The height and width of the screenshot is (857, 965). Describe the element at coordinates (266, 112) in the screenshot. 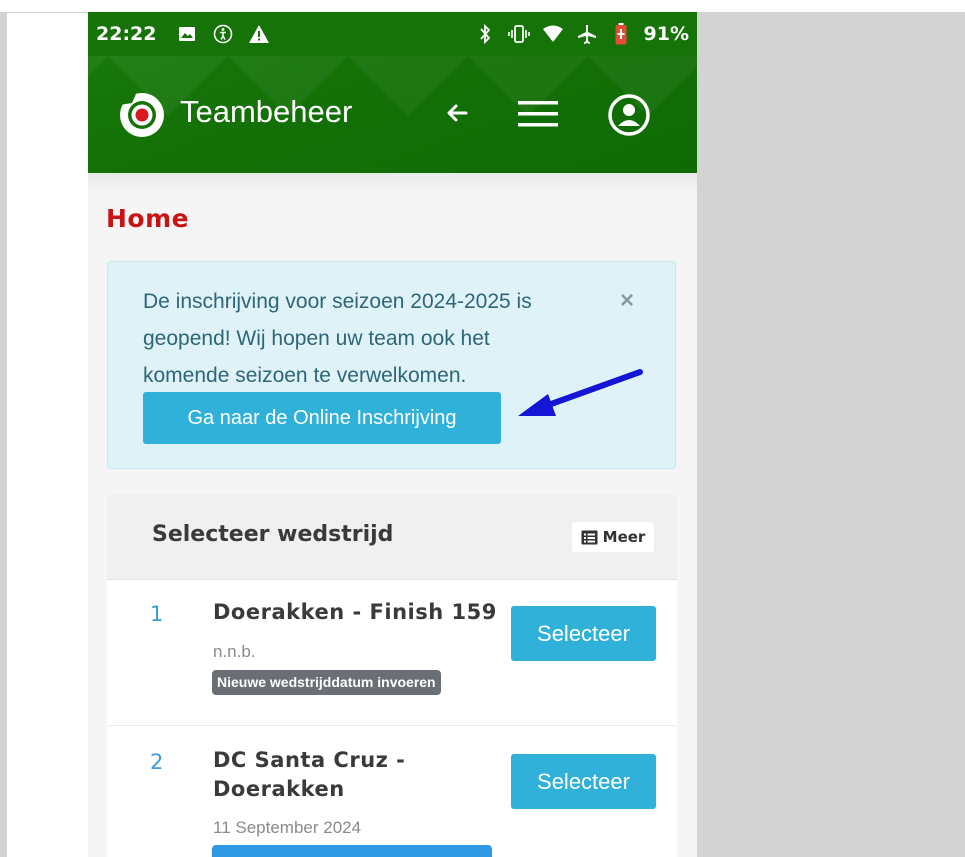

I see `app-brand: Teambeheer` at that location.